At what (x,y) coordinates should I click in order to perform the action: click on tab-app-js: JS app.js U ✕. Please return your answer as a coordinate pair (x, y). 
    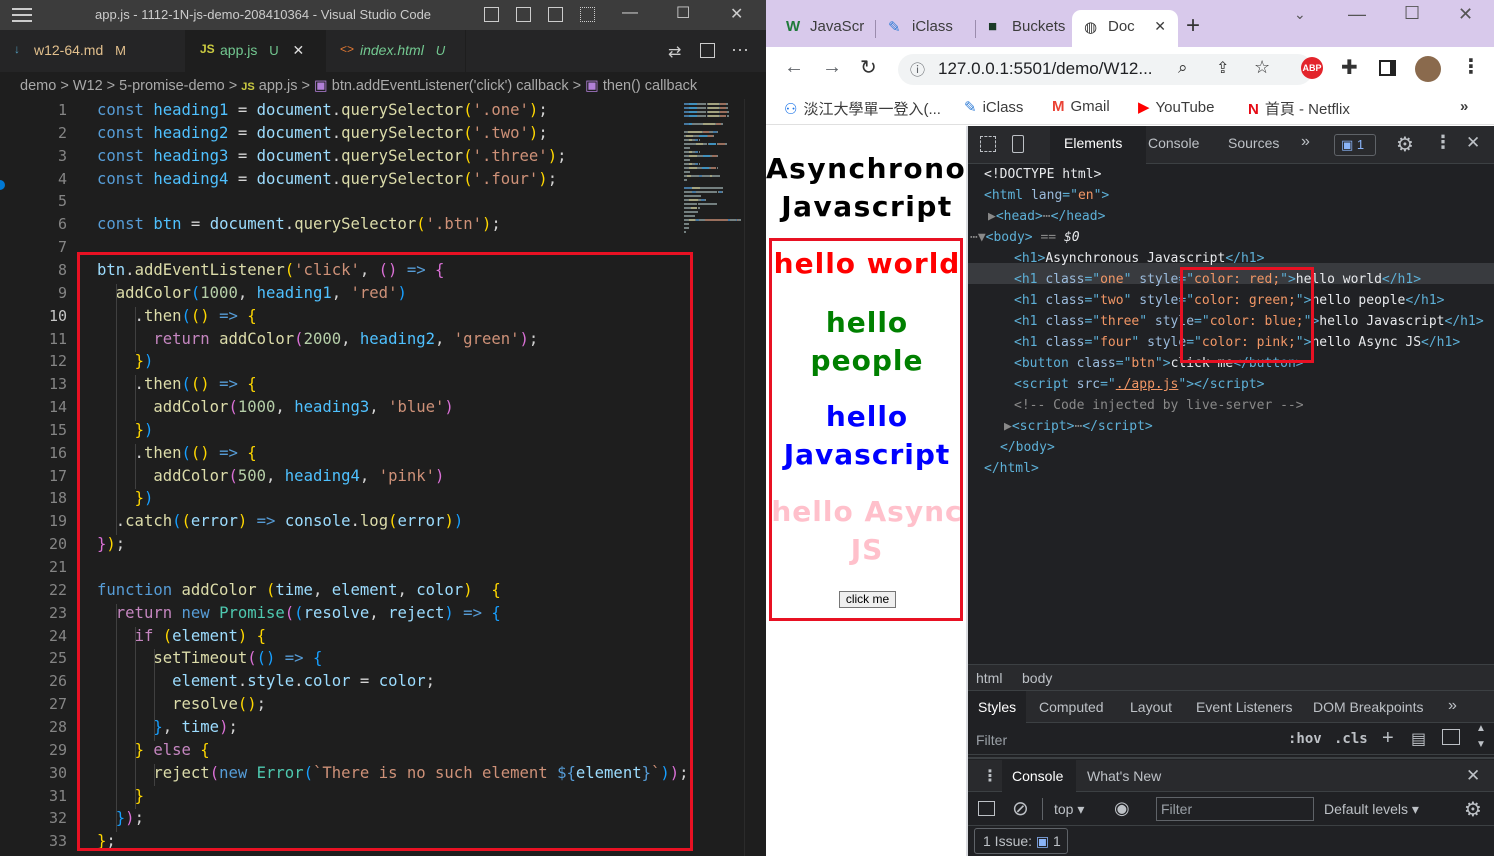
    Looking at the image, I should click on (256, 51).